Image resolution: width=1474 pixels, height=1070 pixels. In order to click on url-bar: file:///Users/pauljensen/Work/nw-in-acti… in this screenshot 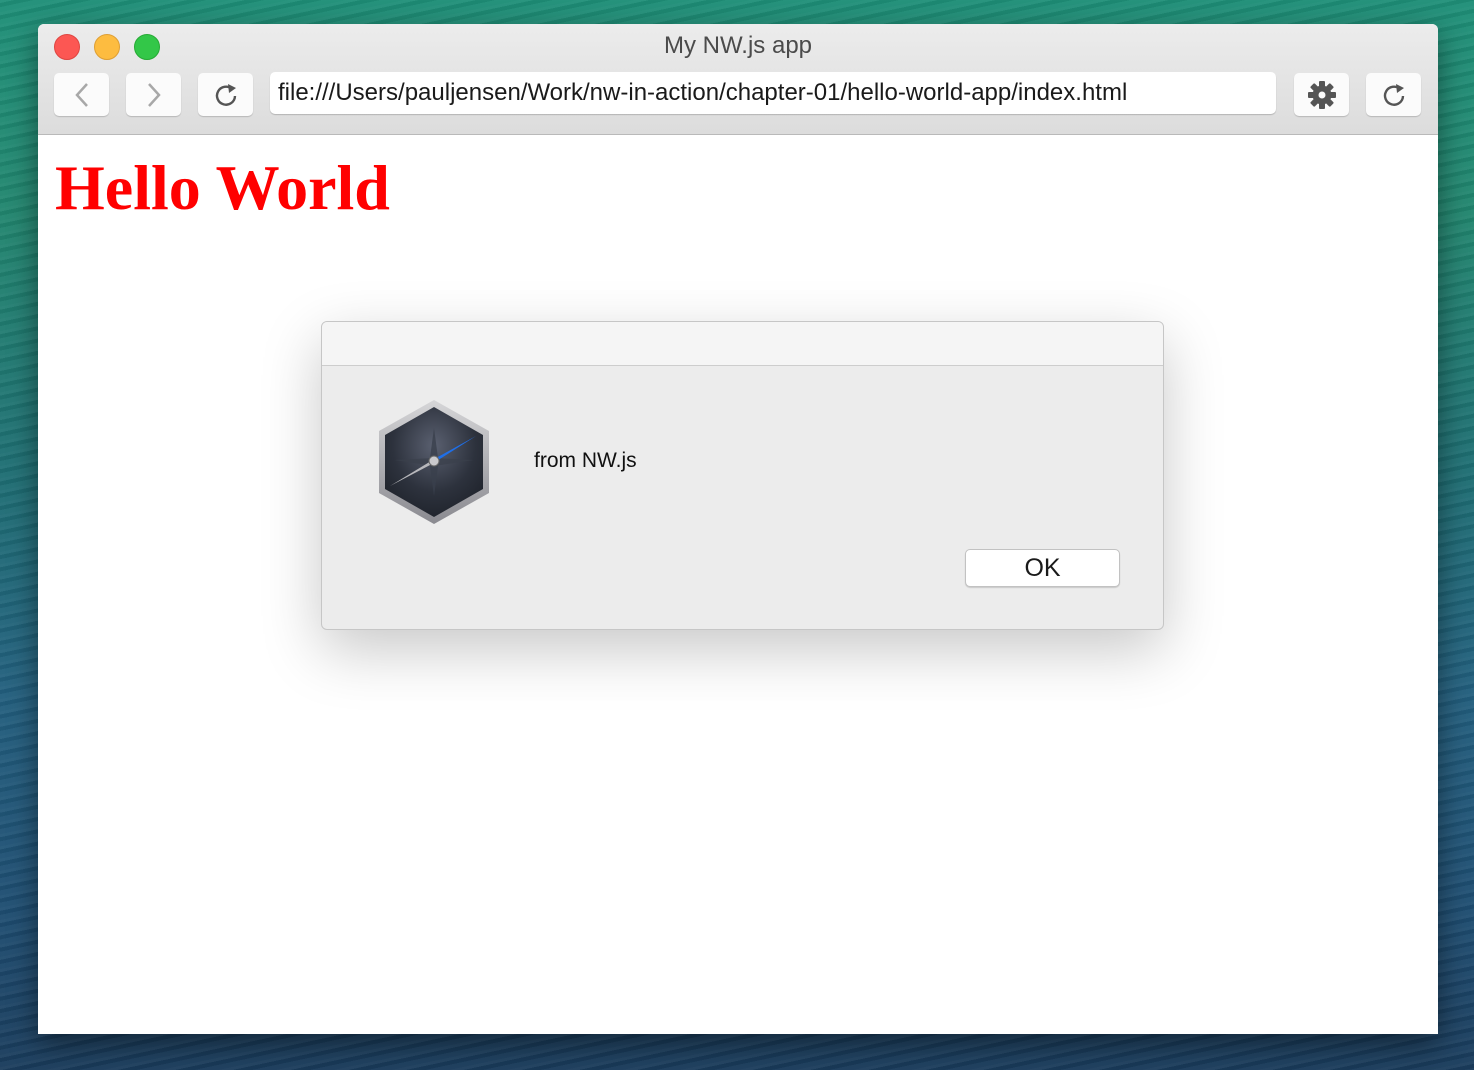, I will do `click(773, 93)`.